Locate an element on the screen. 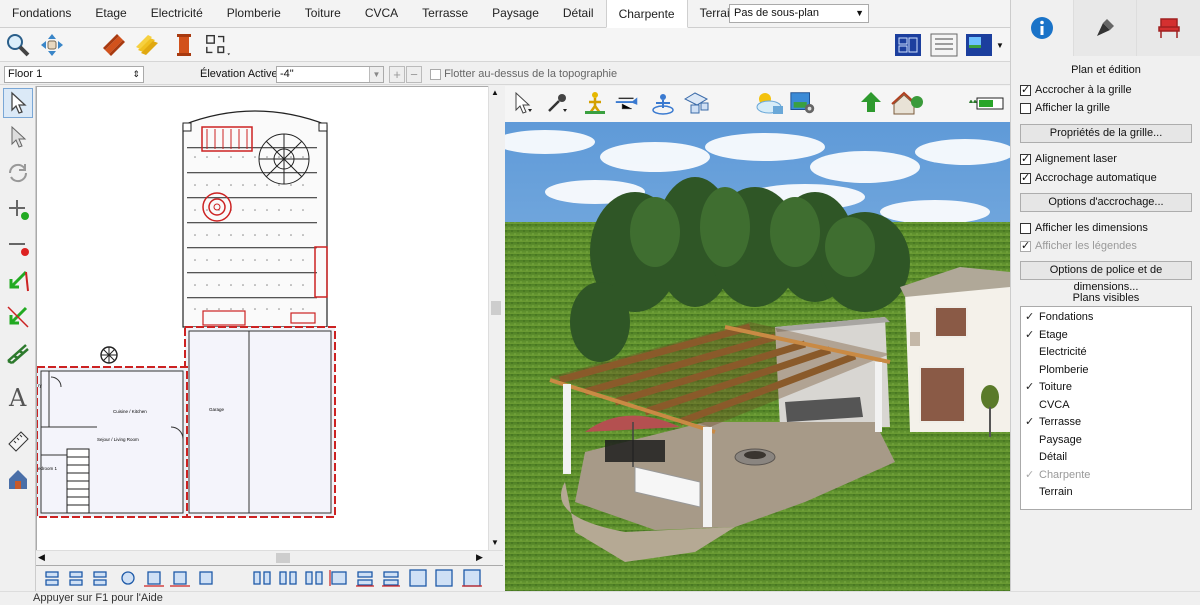  truss-icon is located at coordinates (18, 353).